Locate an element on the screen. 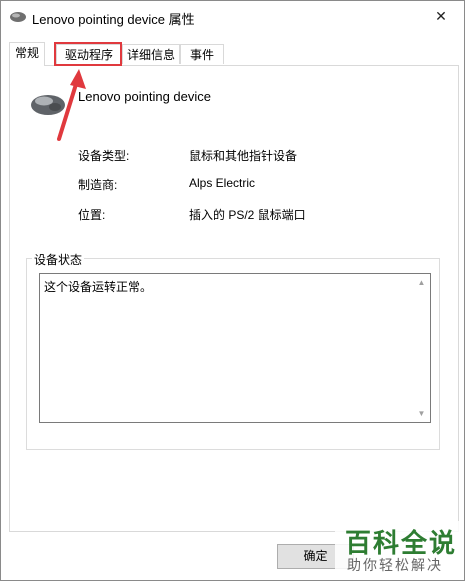 The height and width of the screenshot is (581, 465). close-icon: ✕ is located at coordinates (441, 16).